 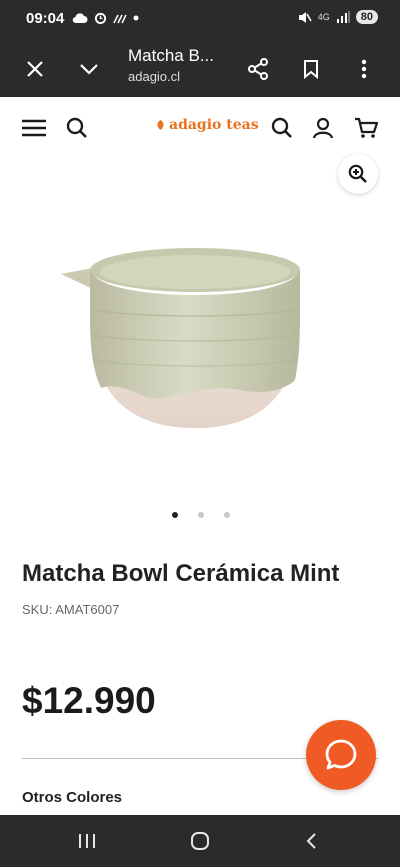 I want to click on close-tab-button, so click(x=35, y=68).